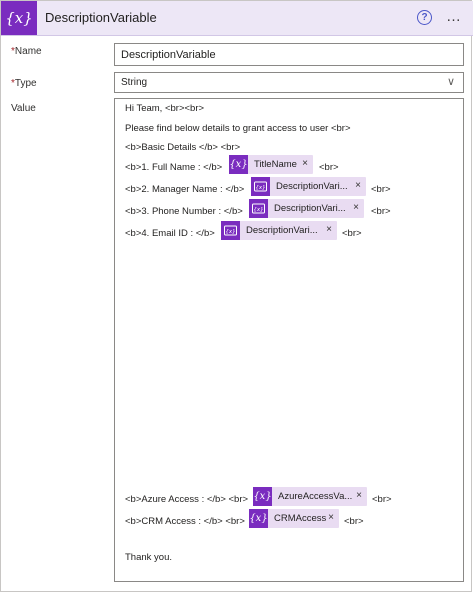 The image size is (474, 594). What do you see at coordinates (134, 82) in the screenshot?
I see `type-dropdown-value: String` at bounding box center [134, 82].